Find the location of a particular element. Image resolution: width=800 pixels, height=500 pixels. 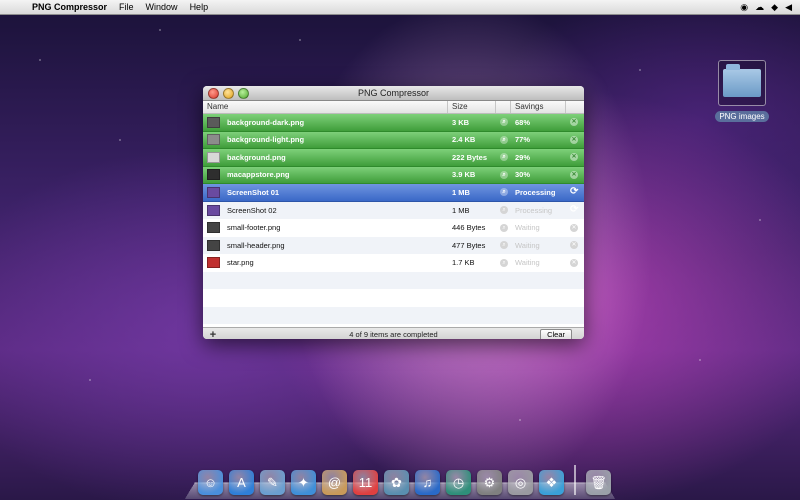

savings-value: 68% is located at coordinates (523, 122).